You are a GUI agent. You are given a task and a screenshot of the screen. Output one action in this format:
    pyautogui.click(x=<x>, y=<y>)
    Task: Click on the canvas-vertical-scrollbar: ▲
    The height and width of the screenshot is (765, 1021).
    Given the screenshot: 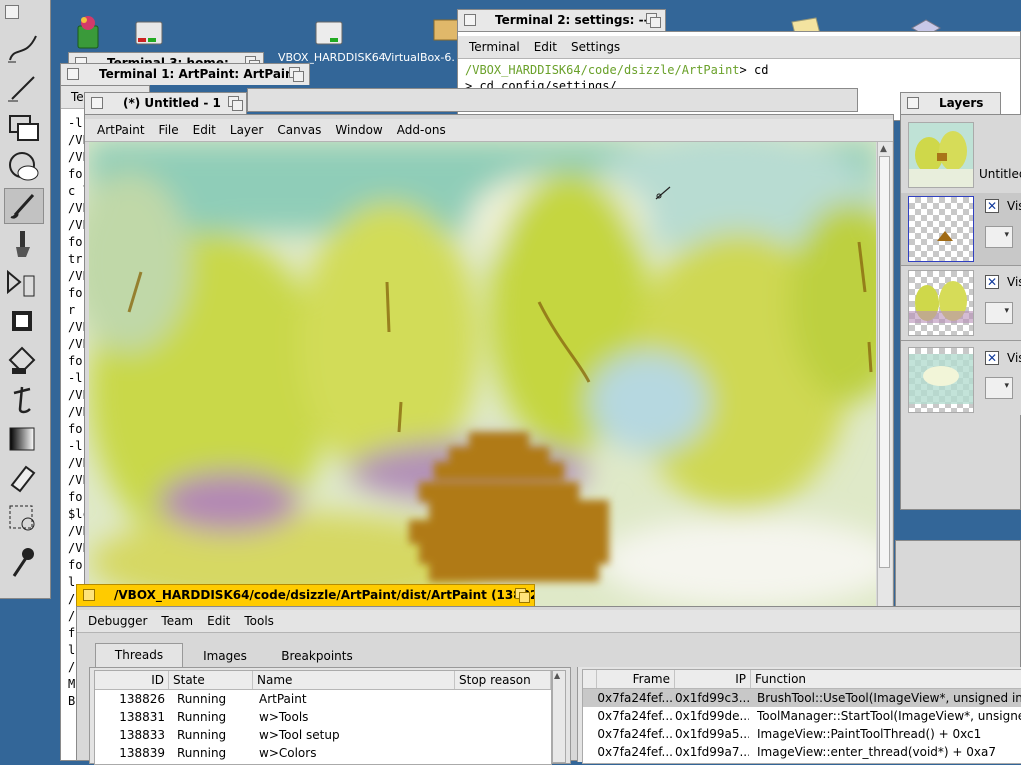 What is the action you would take?
    pyautogui.click(x=884, y=377)
    